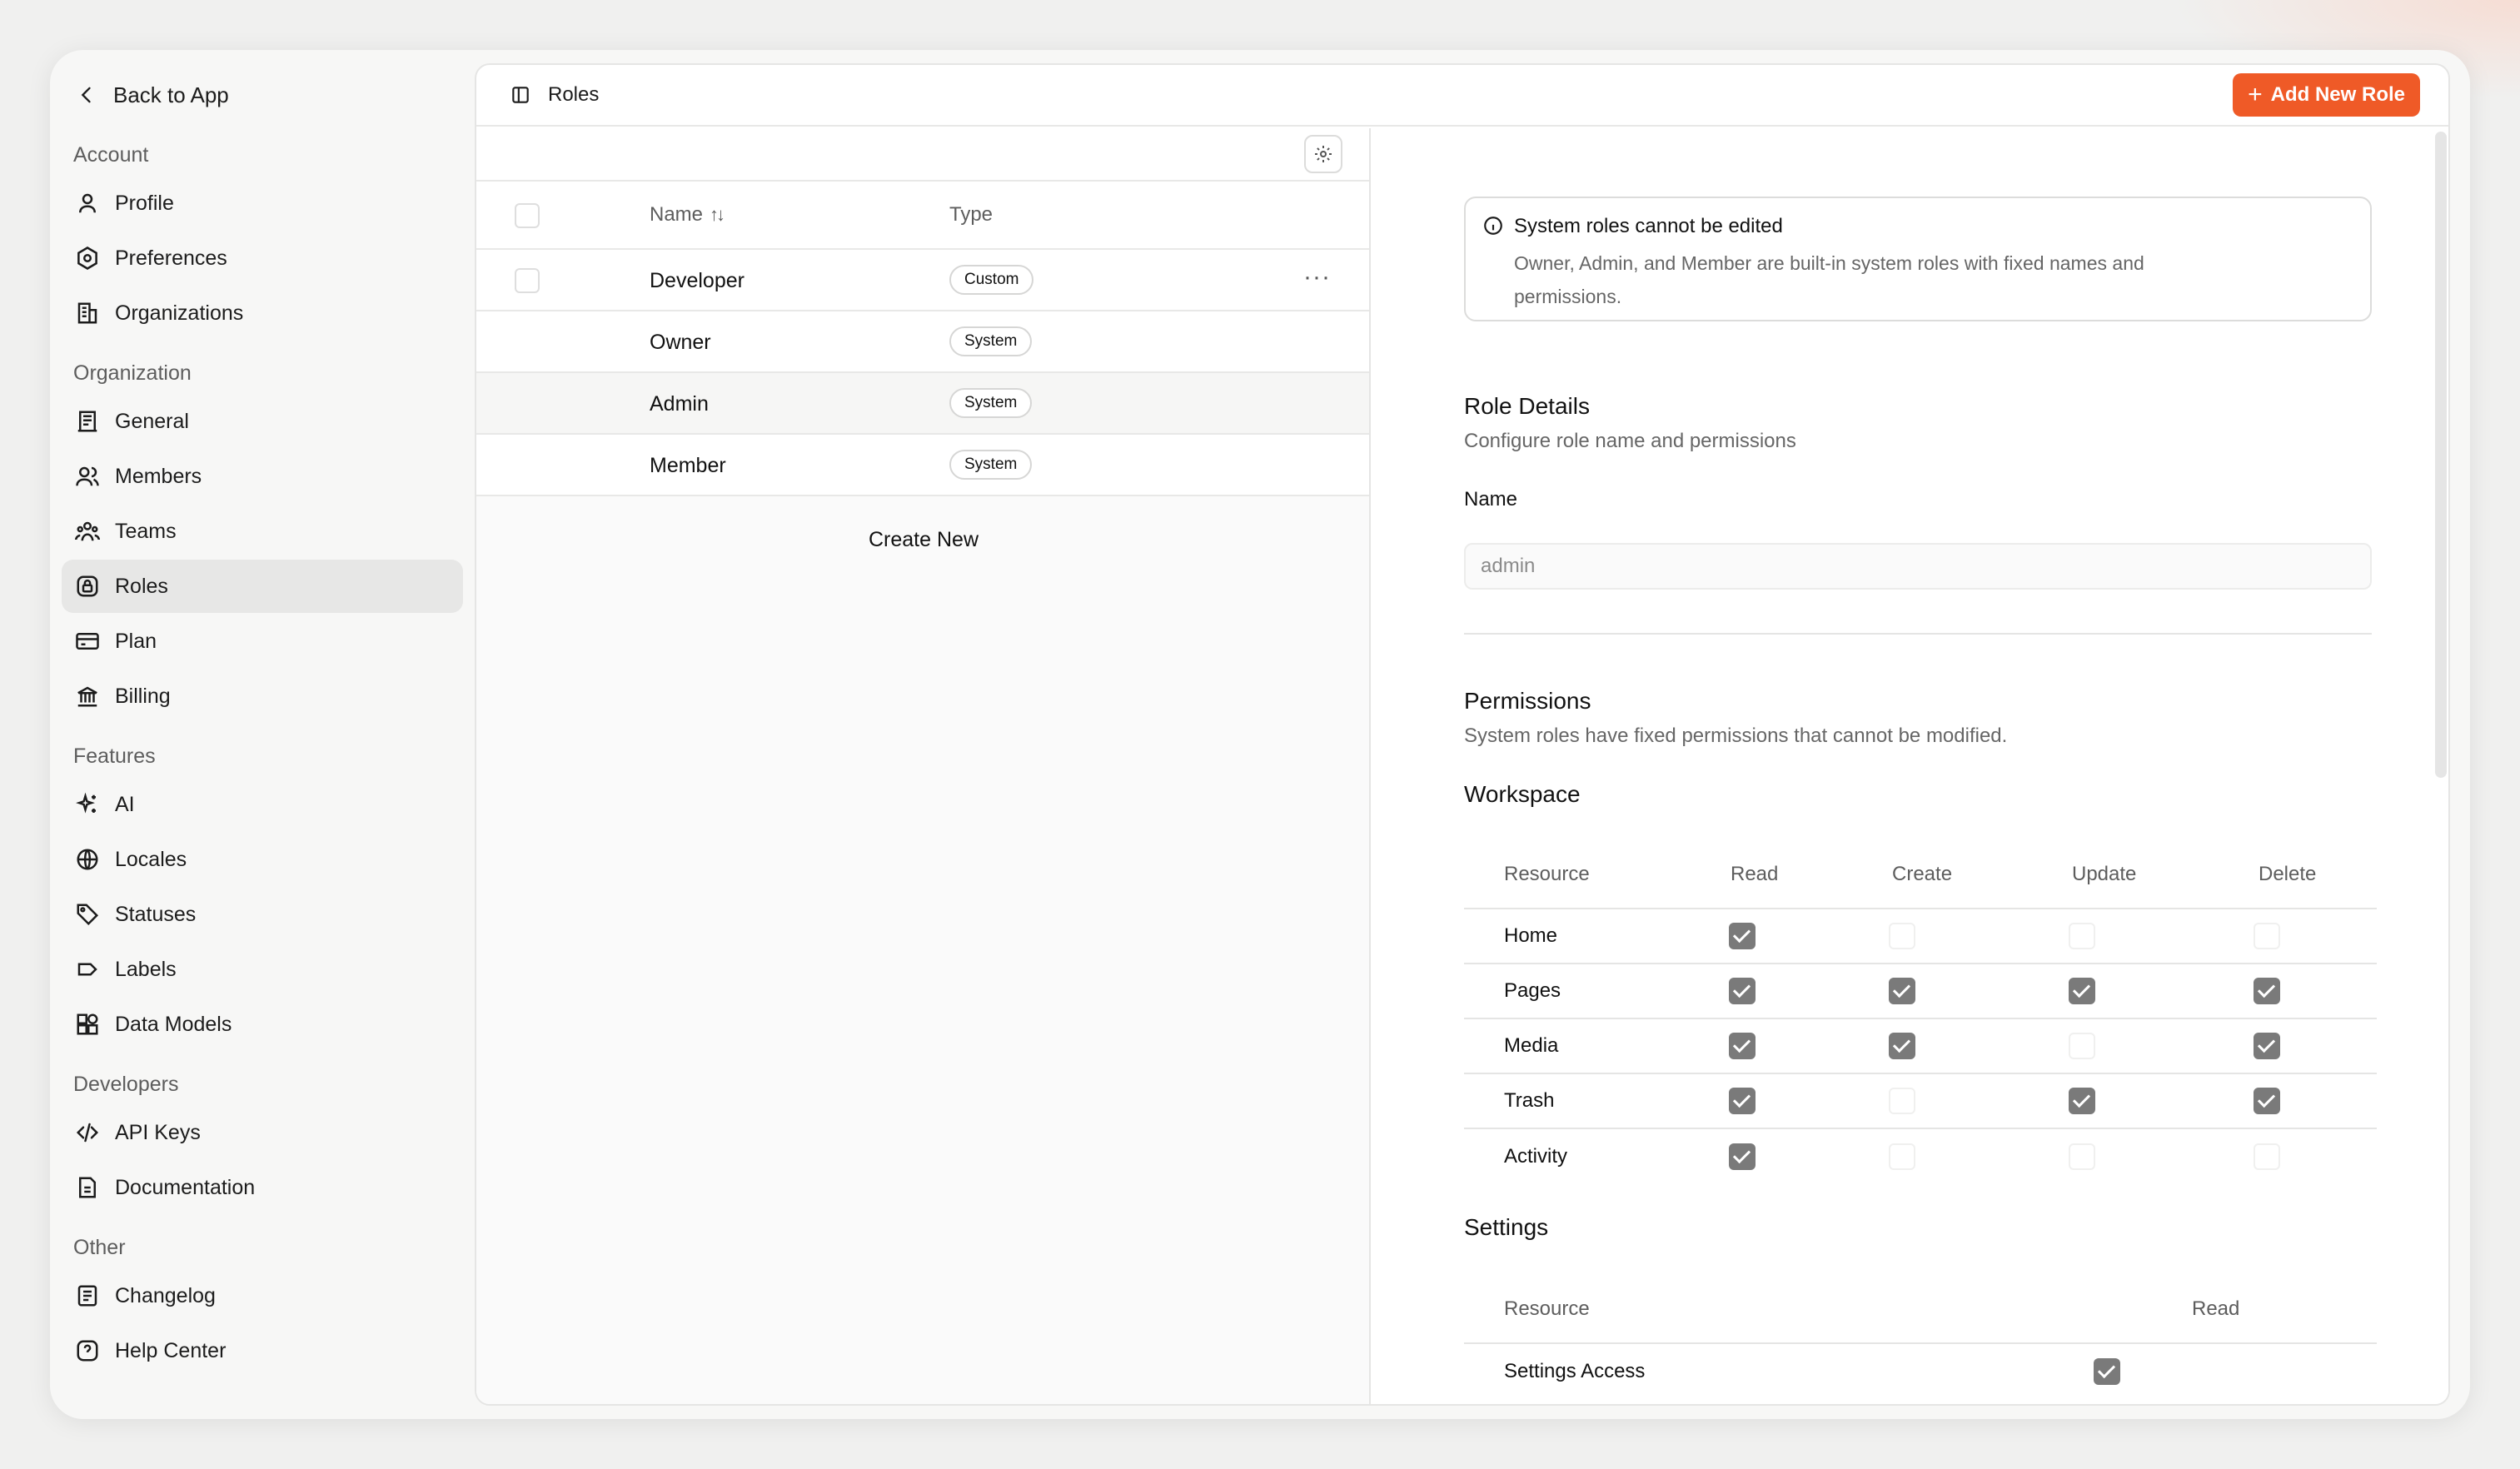  What do you see at coordinates (156, 914) in the screenshot?
I see `sidebar-item-label: Statuses` at bounding box center [156, 914].